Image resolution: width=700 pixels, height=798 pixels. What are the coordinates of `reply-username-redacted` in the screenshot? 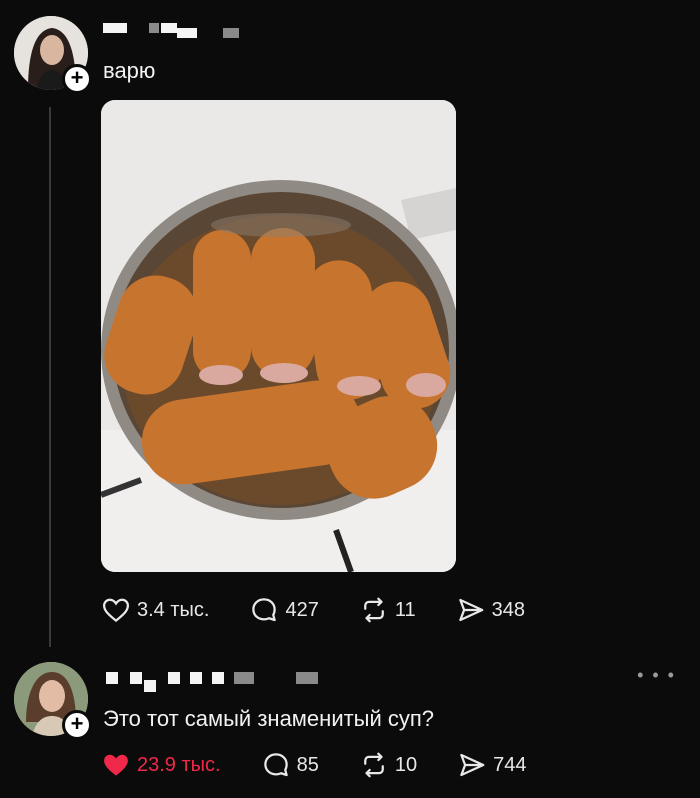 It's located at (212, 680).